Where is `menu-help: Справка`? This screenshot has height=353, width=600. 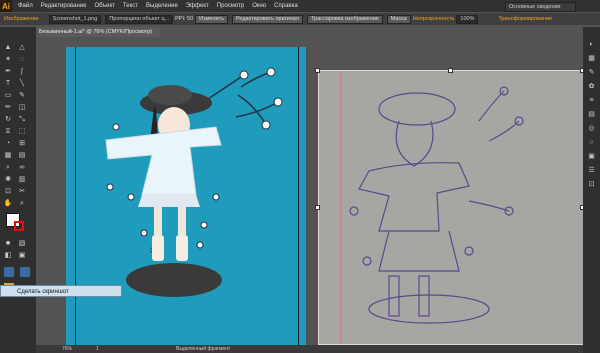
menu-help: Справка is located at coordinates (286, 6).